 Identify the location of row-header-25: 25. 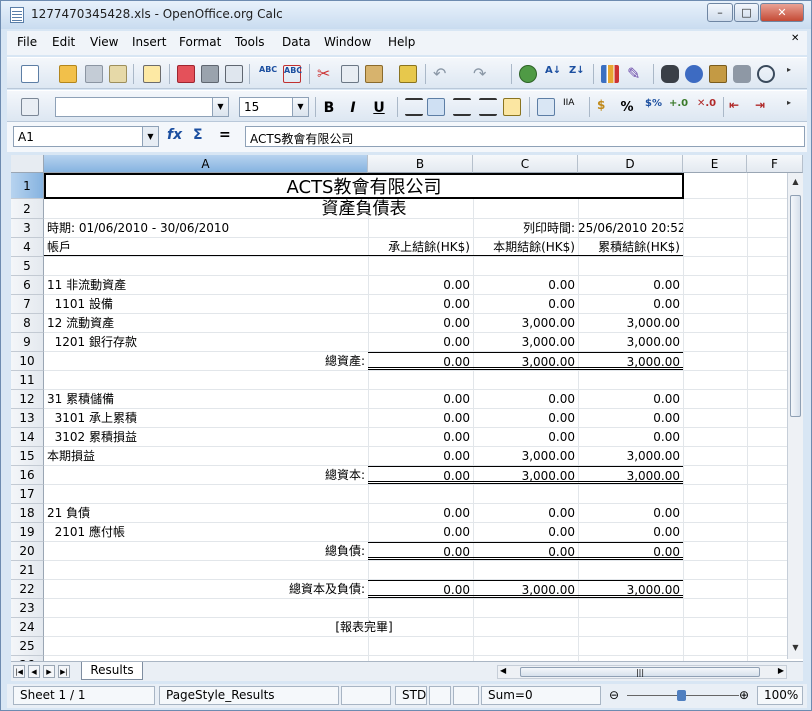
(27, 646).